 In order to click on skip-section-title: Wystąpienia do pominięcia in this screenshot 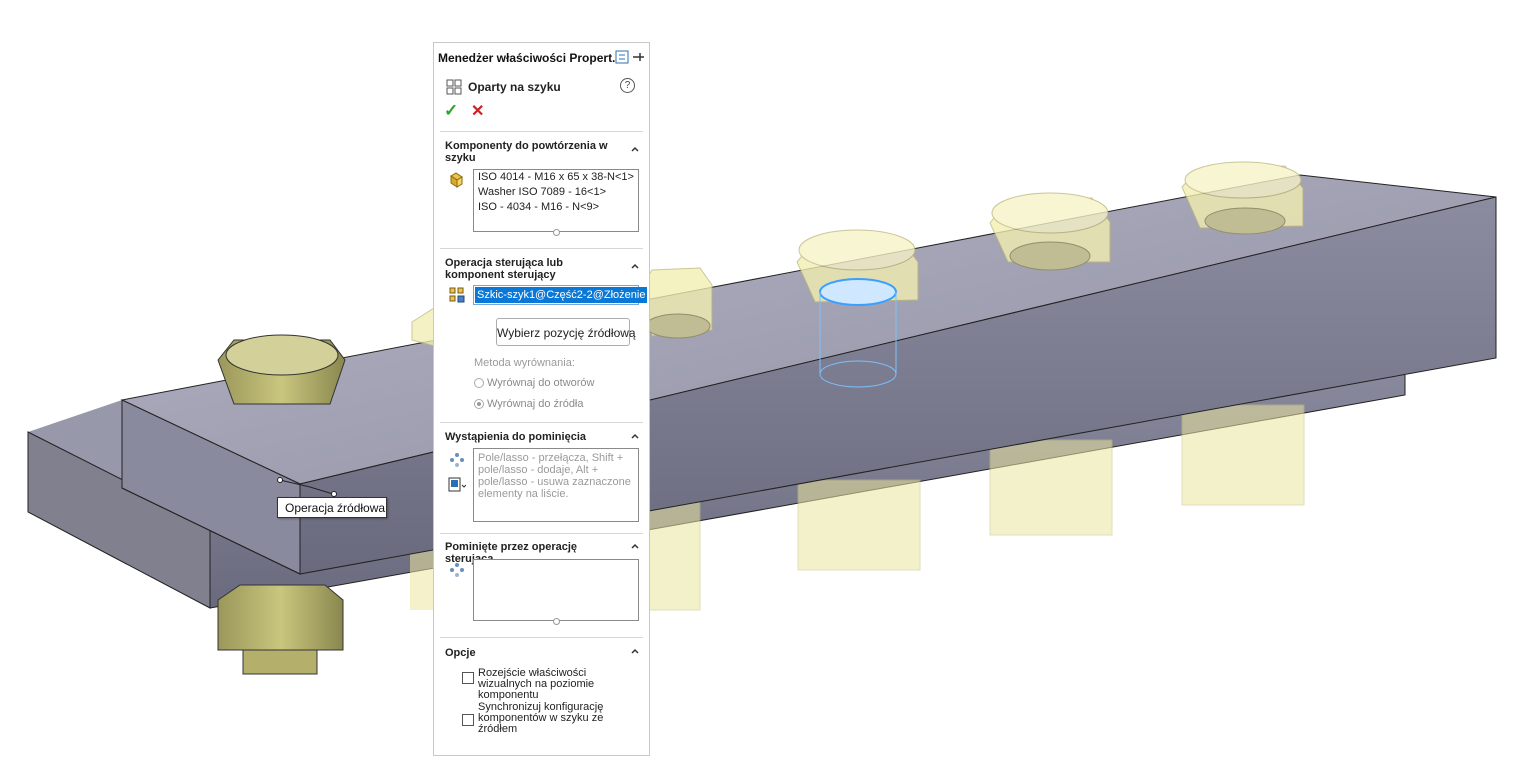, I will do `click(515, 437)`.